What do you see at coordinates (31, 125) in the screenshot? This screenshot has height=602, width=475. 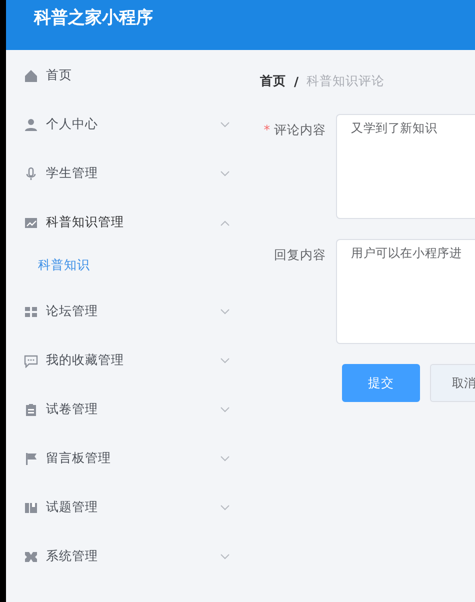 I see `user-icon` at bounding box center [31, 125].